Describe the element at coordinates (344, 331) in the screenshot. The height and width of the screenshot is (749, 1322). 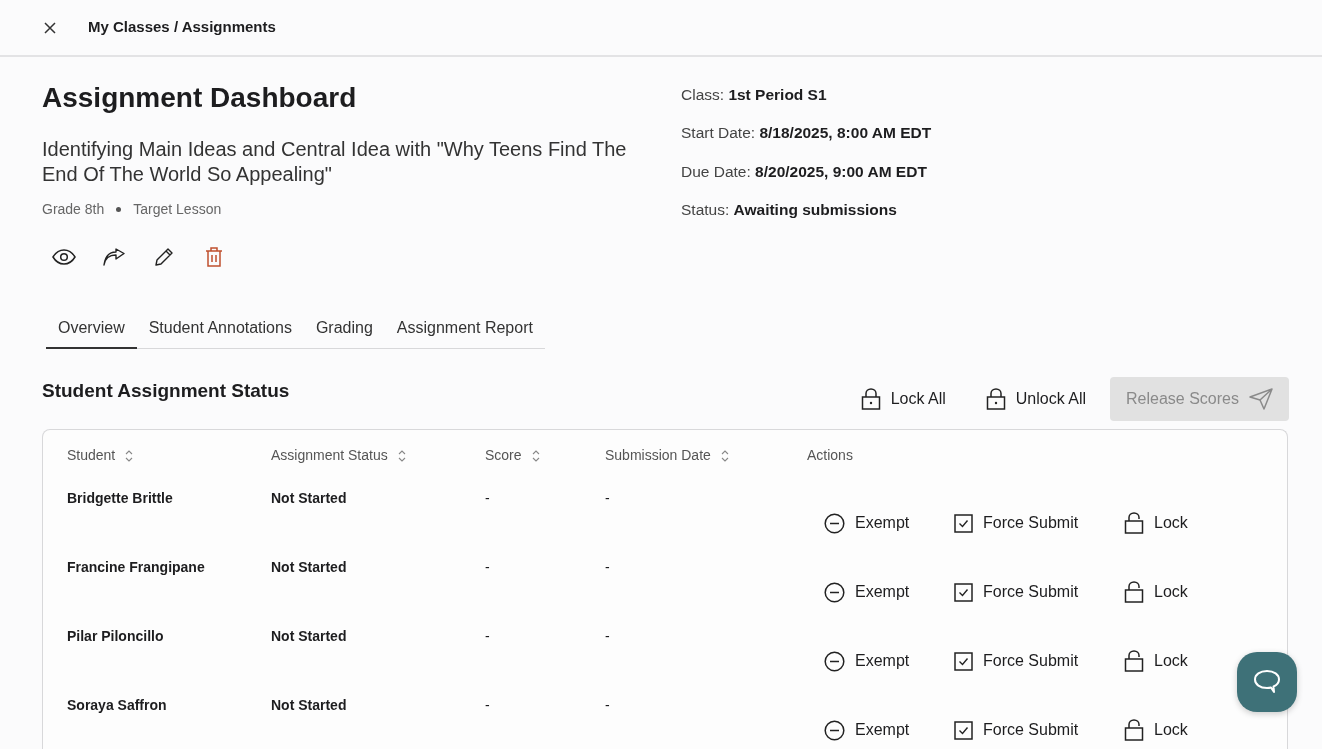
I see `tab: Grading` at that location.